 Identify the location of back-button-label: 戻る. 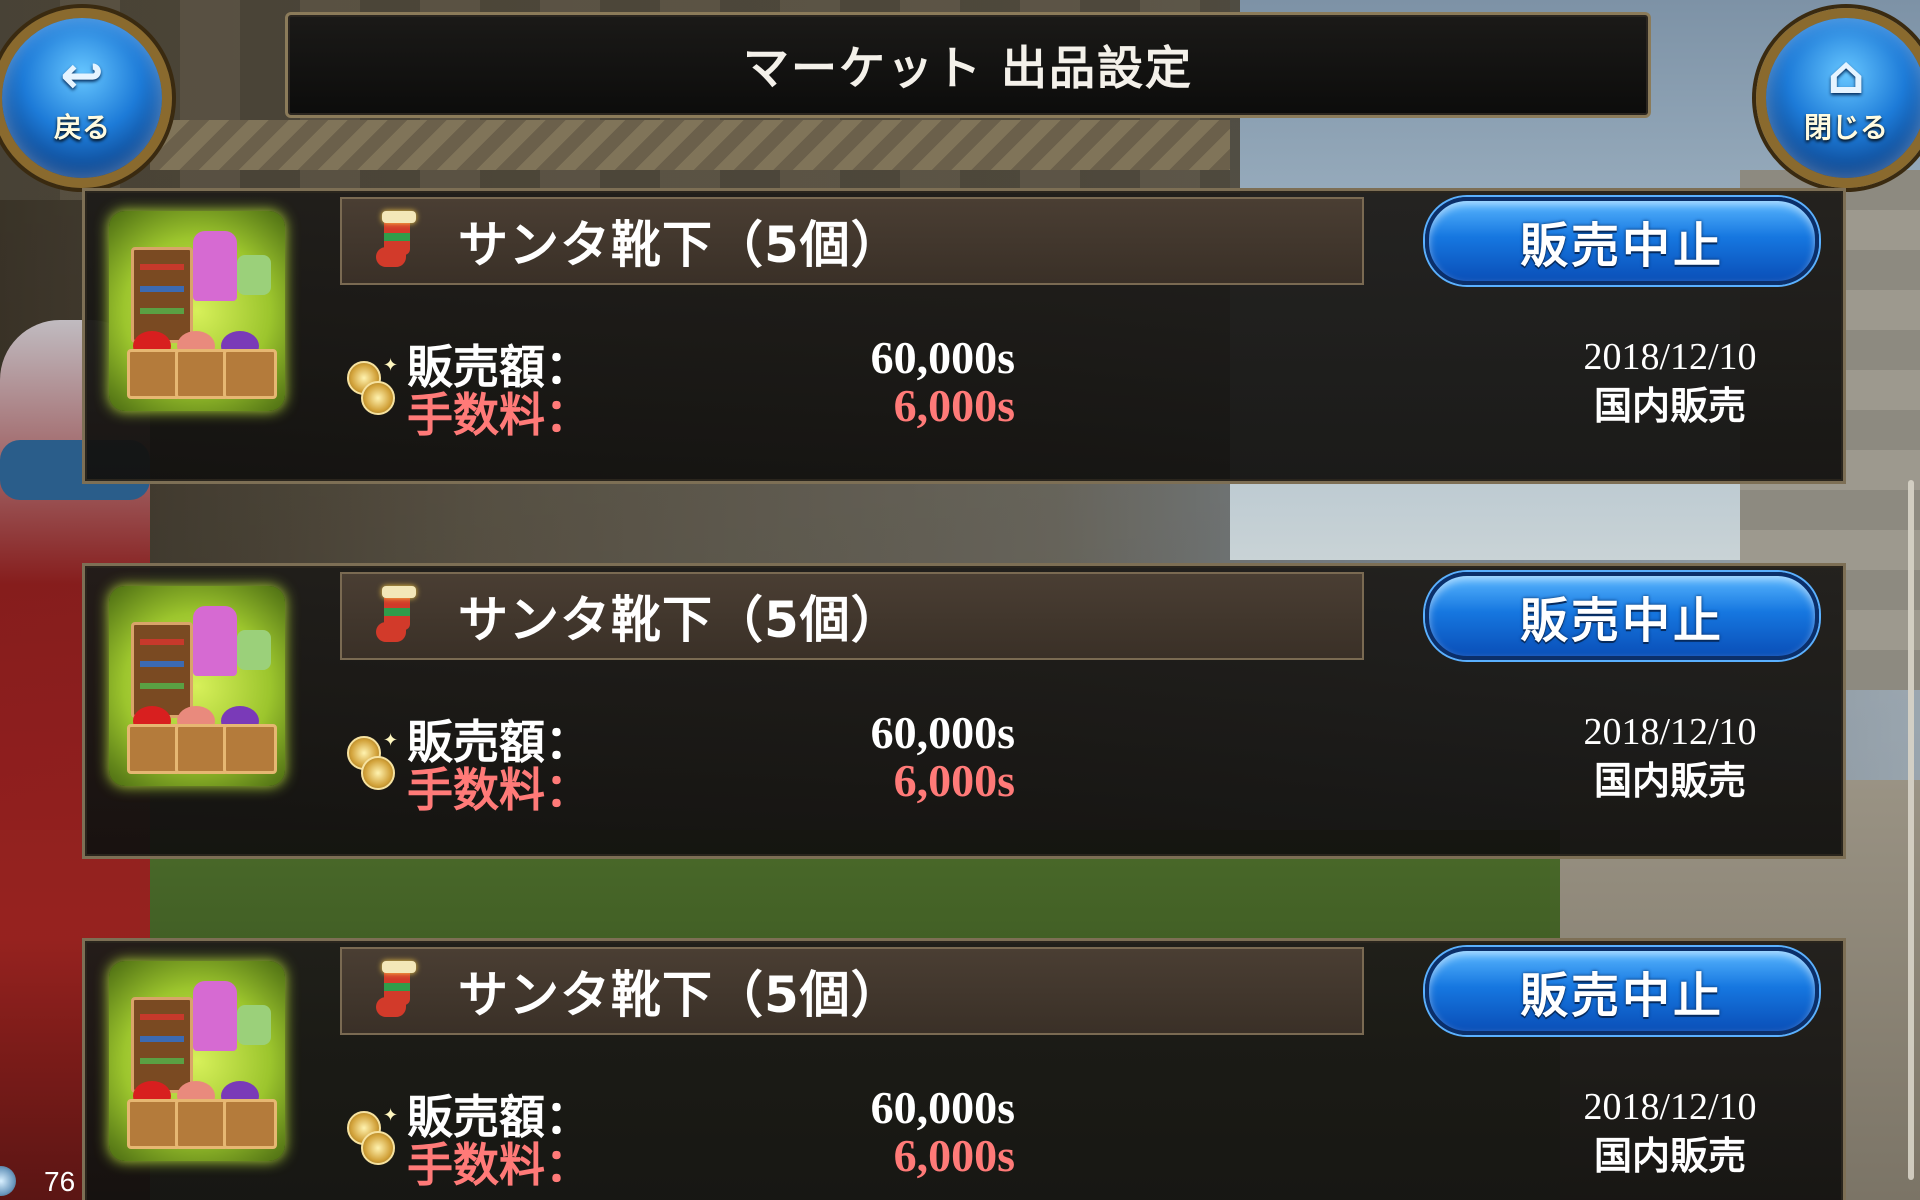
(81, 127).